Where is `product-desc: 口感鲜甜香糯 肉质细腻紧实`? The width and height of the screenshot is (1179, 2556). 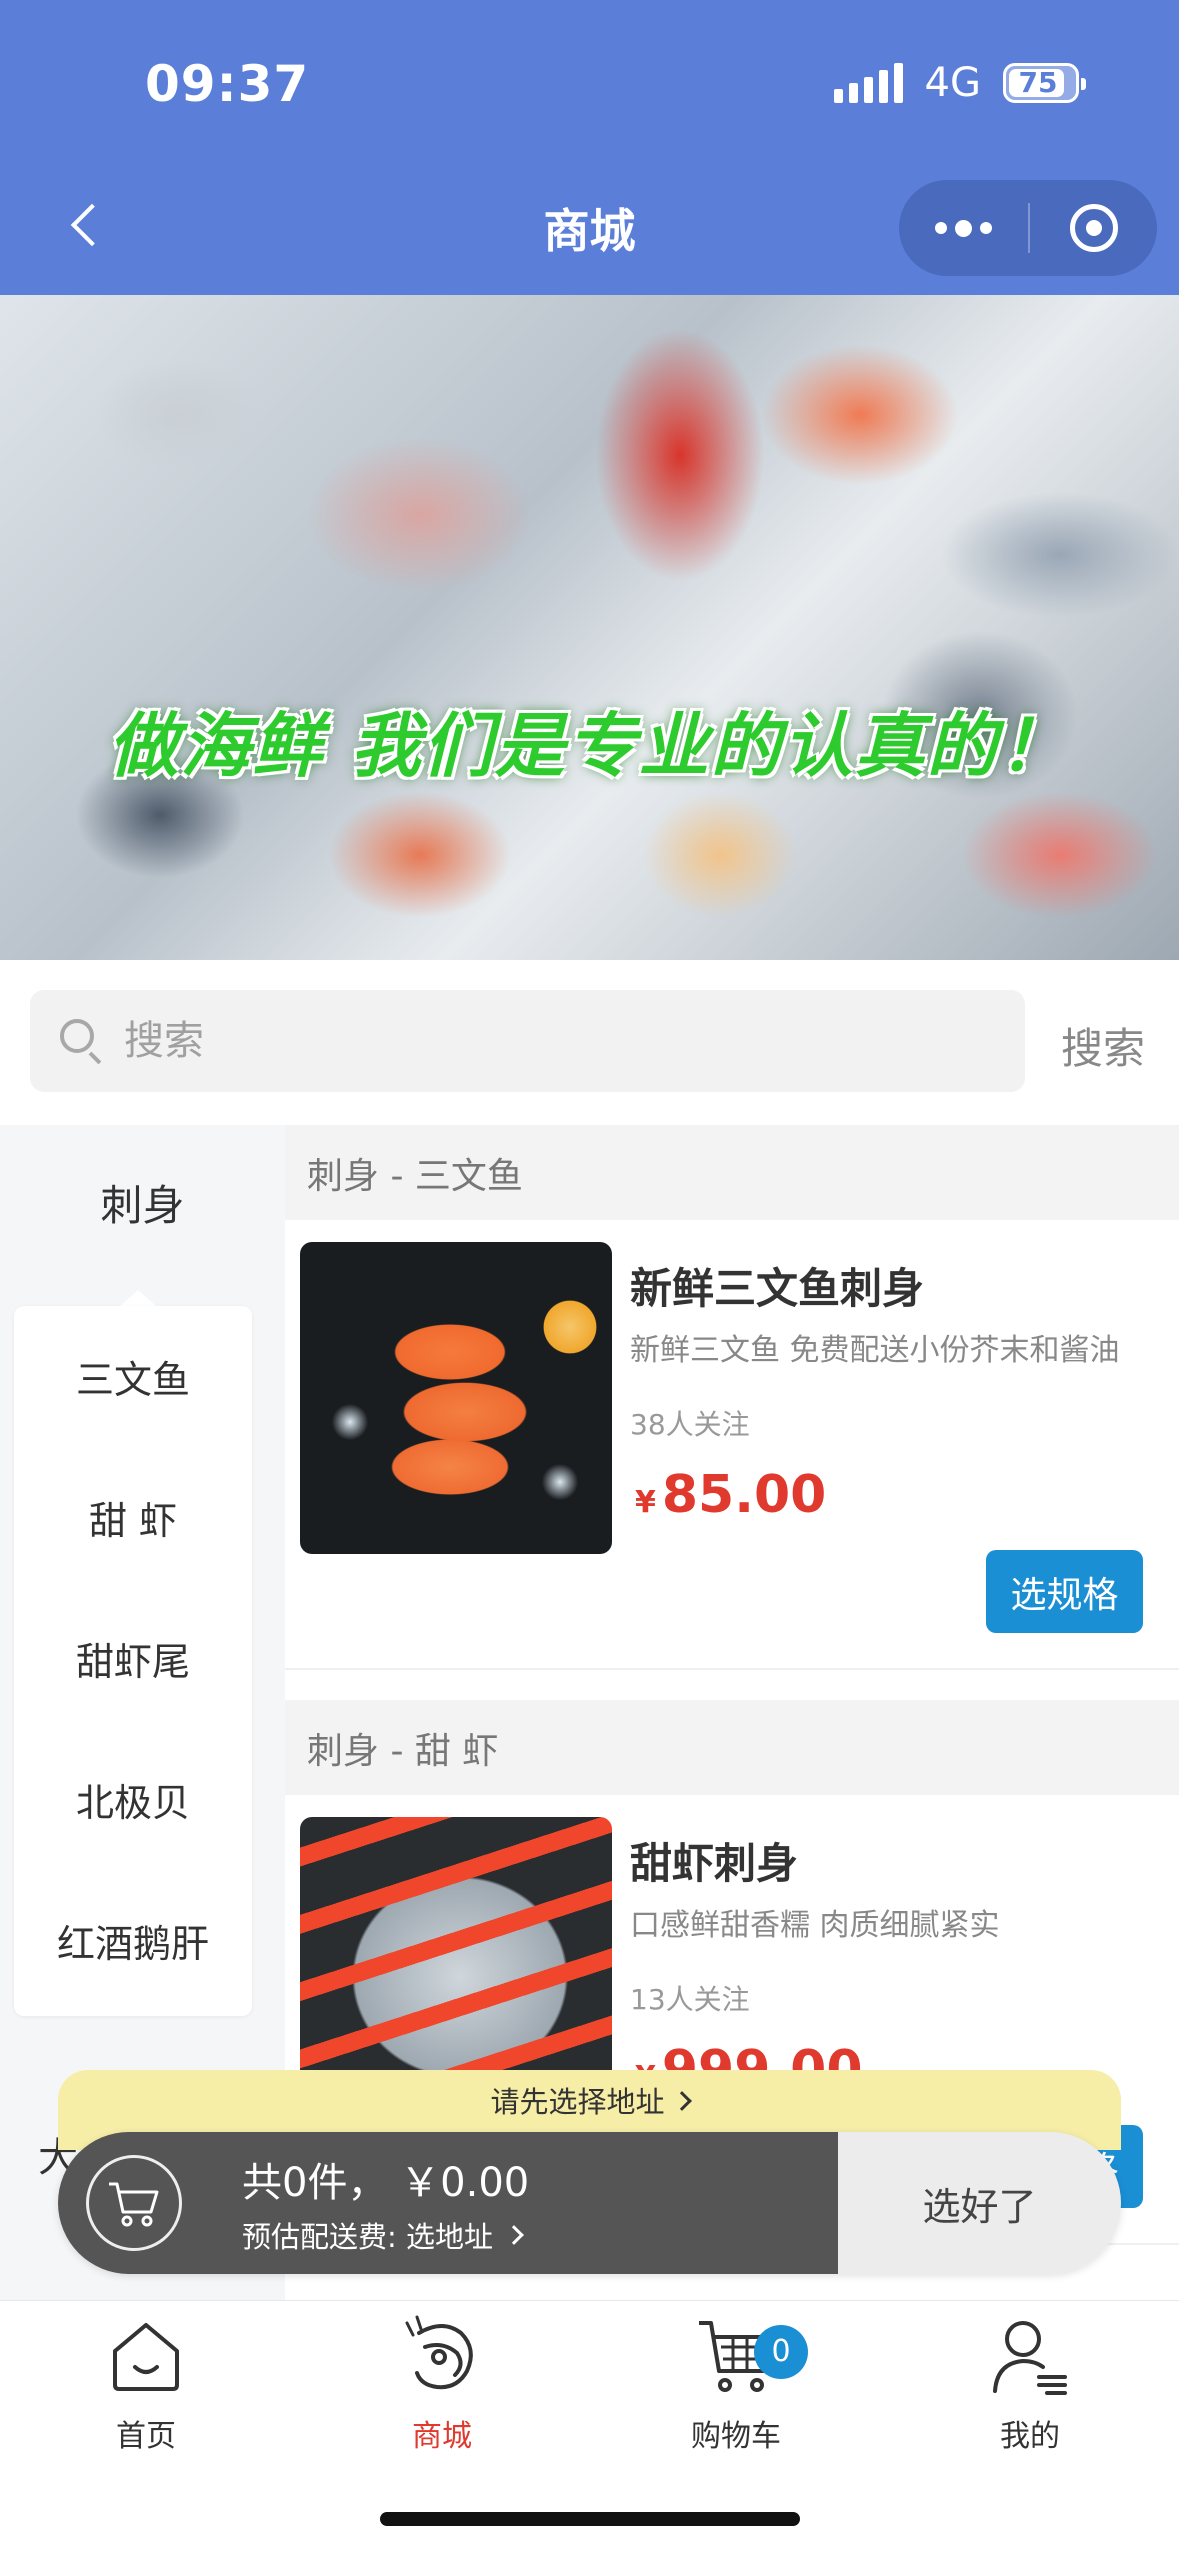 product-desc: 口感鲜甜香糯 肉质细腻紧实 is located at coordinates (815, 1925).